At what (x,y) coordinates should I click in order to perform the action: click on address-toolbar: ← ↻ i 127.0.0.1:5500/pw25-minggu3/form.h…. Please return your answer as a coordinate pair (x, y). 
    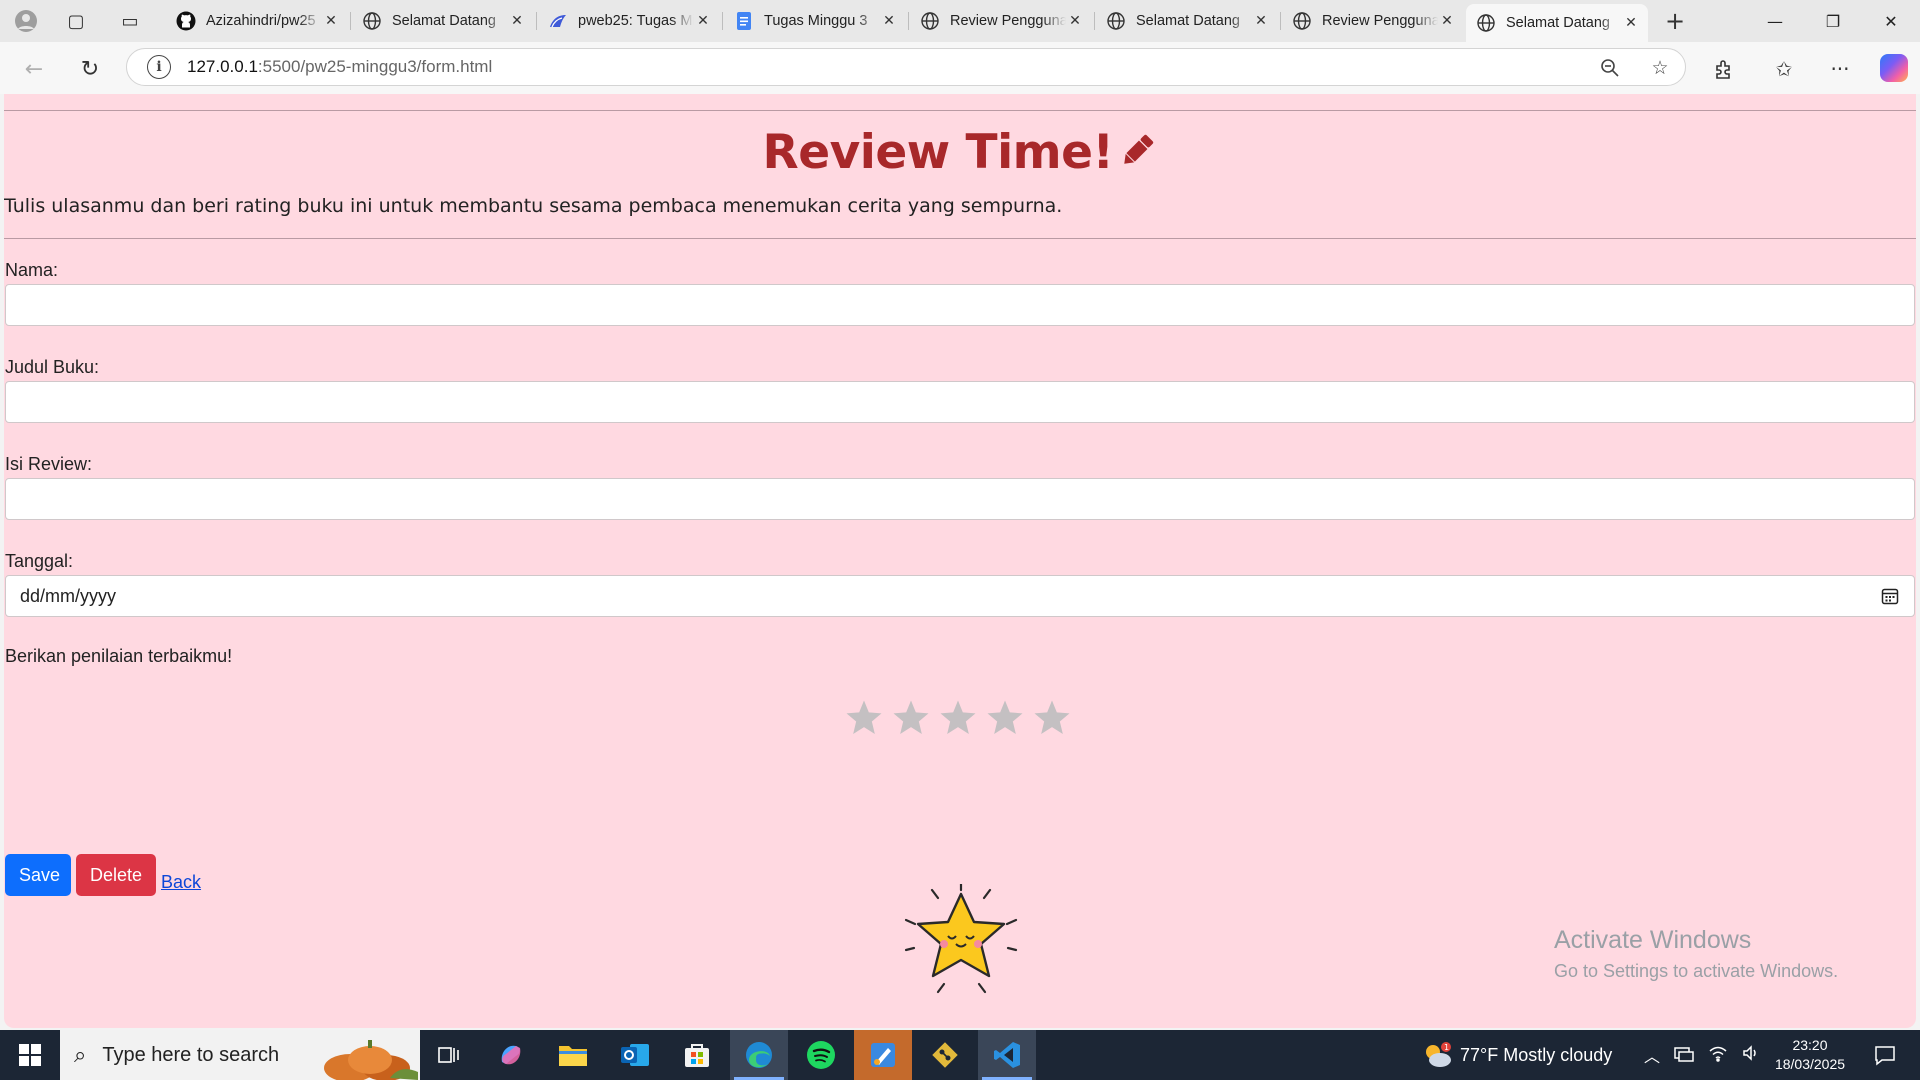
    Looking at the image, I should click on (960, 68).